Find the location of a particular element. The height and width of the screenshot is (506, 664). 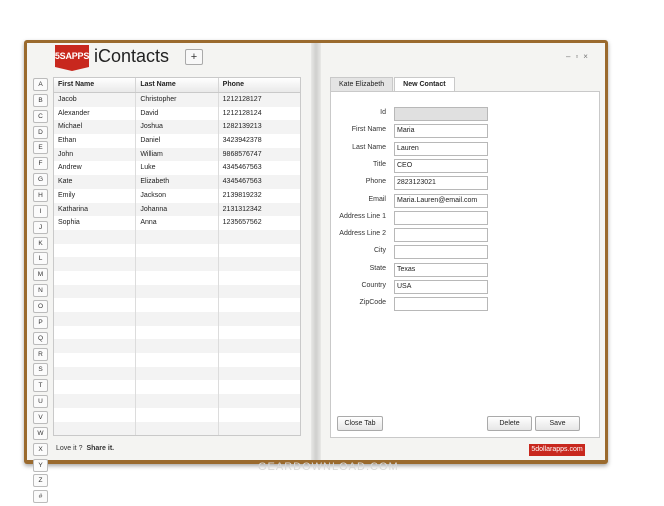

alphabet-index-item: Q is located at coordinates (40, 338).